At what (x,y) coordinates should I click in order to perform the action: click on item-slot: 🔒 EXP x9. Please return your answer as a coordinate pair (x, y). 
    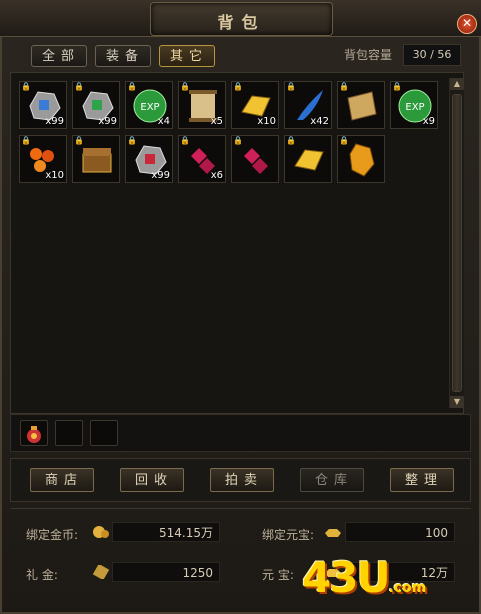
    Looking at the image, I should click on (414, 105).